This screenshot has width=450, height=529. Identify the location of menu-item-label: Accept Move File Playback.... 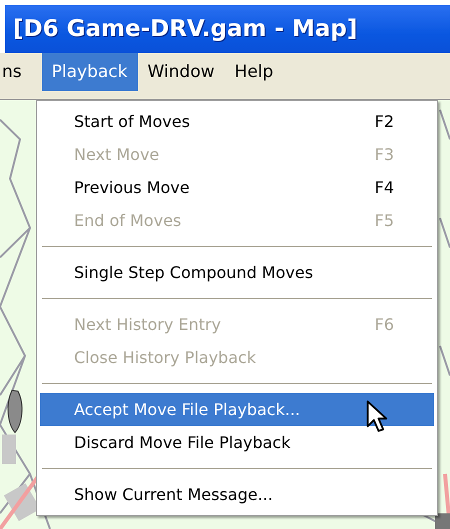
(187, 409).